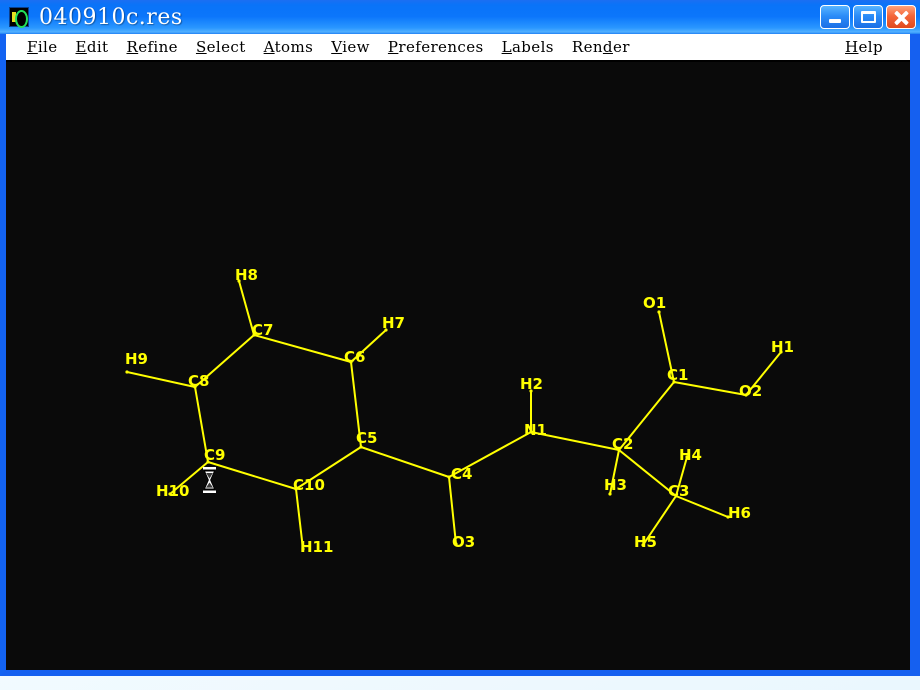  What do you see at coordinates (645, 542) in the screenshot?
I see `atom-label-H5: H5` at bounding box center [645, 542].